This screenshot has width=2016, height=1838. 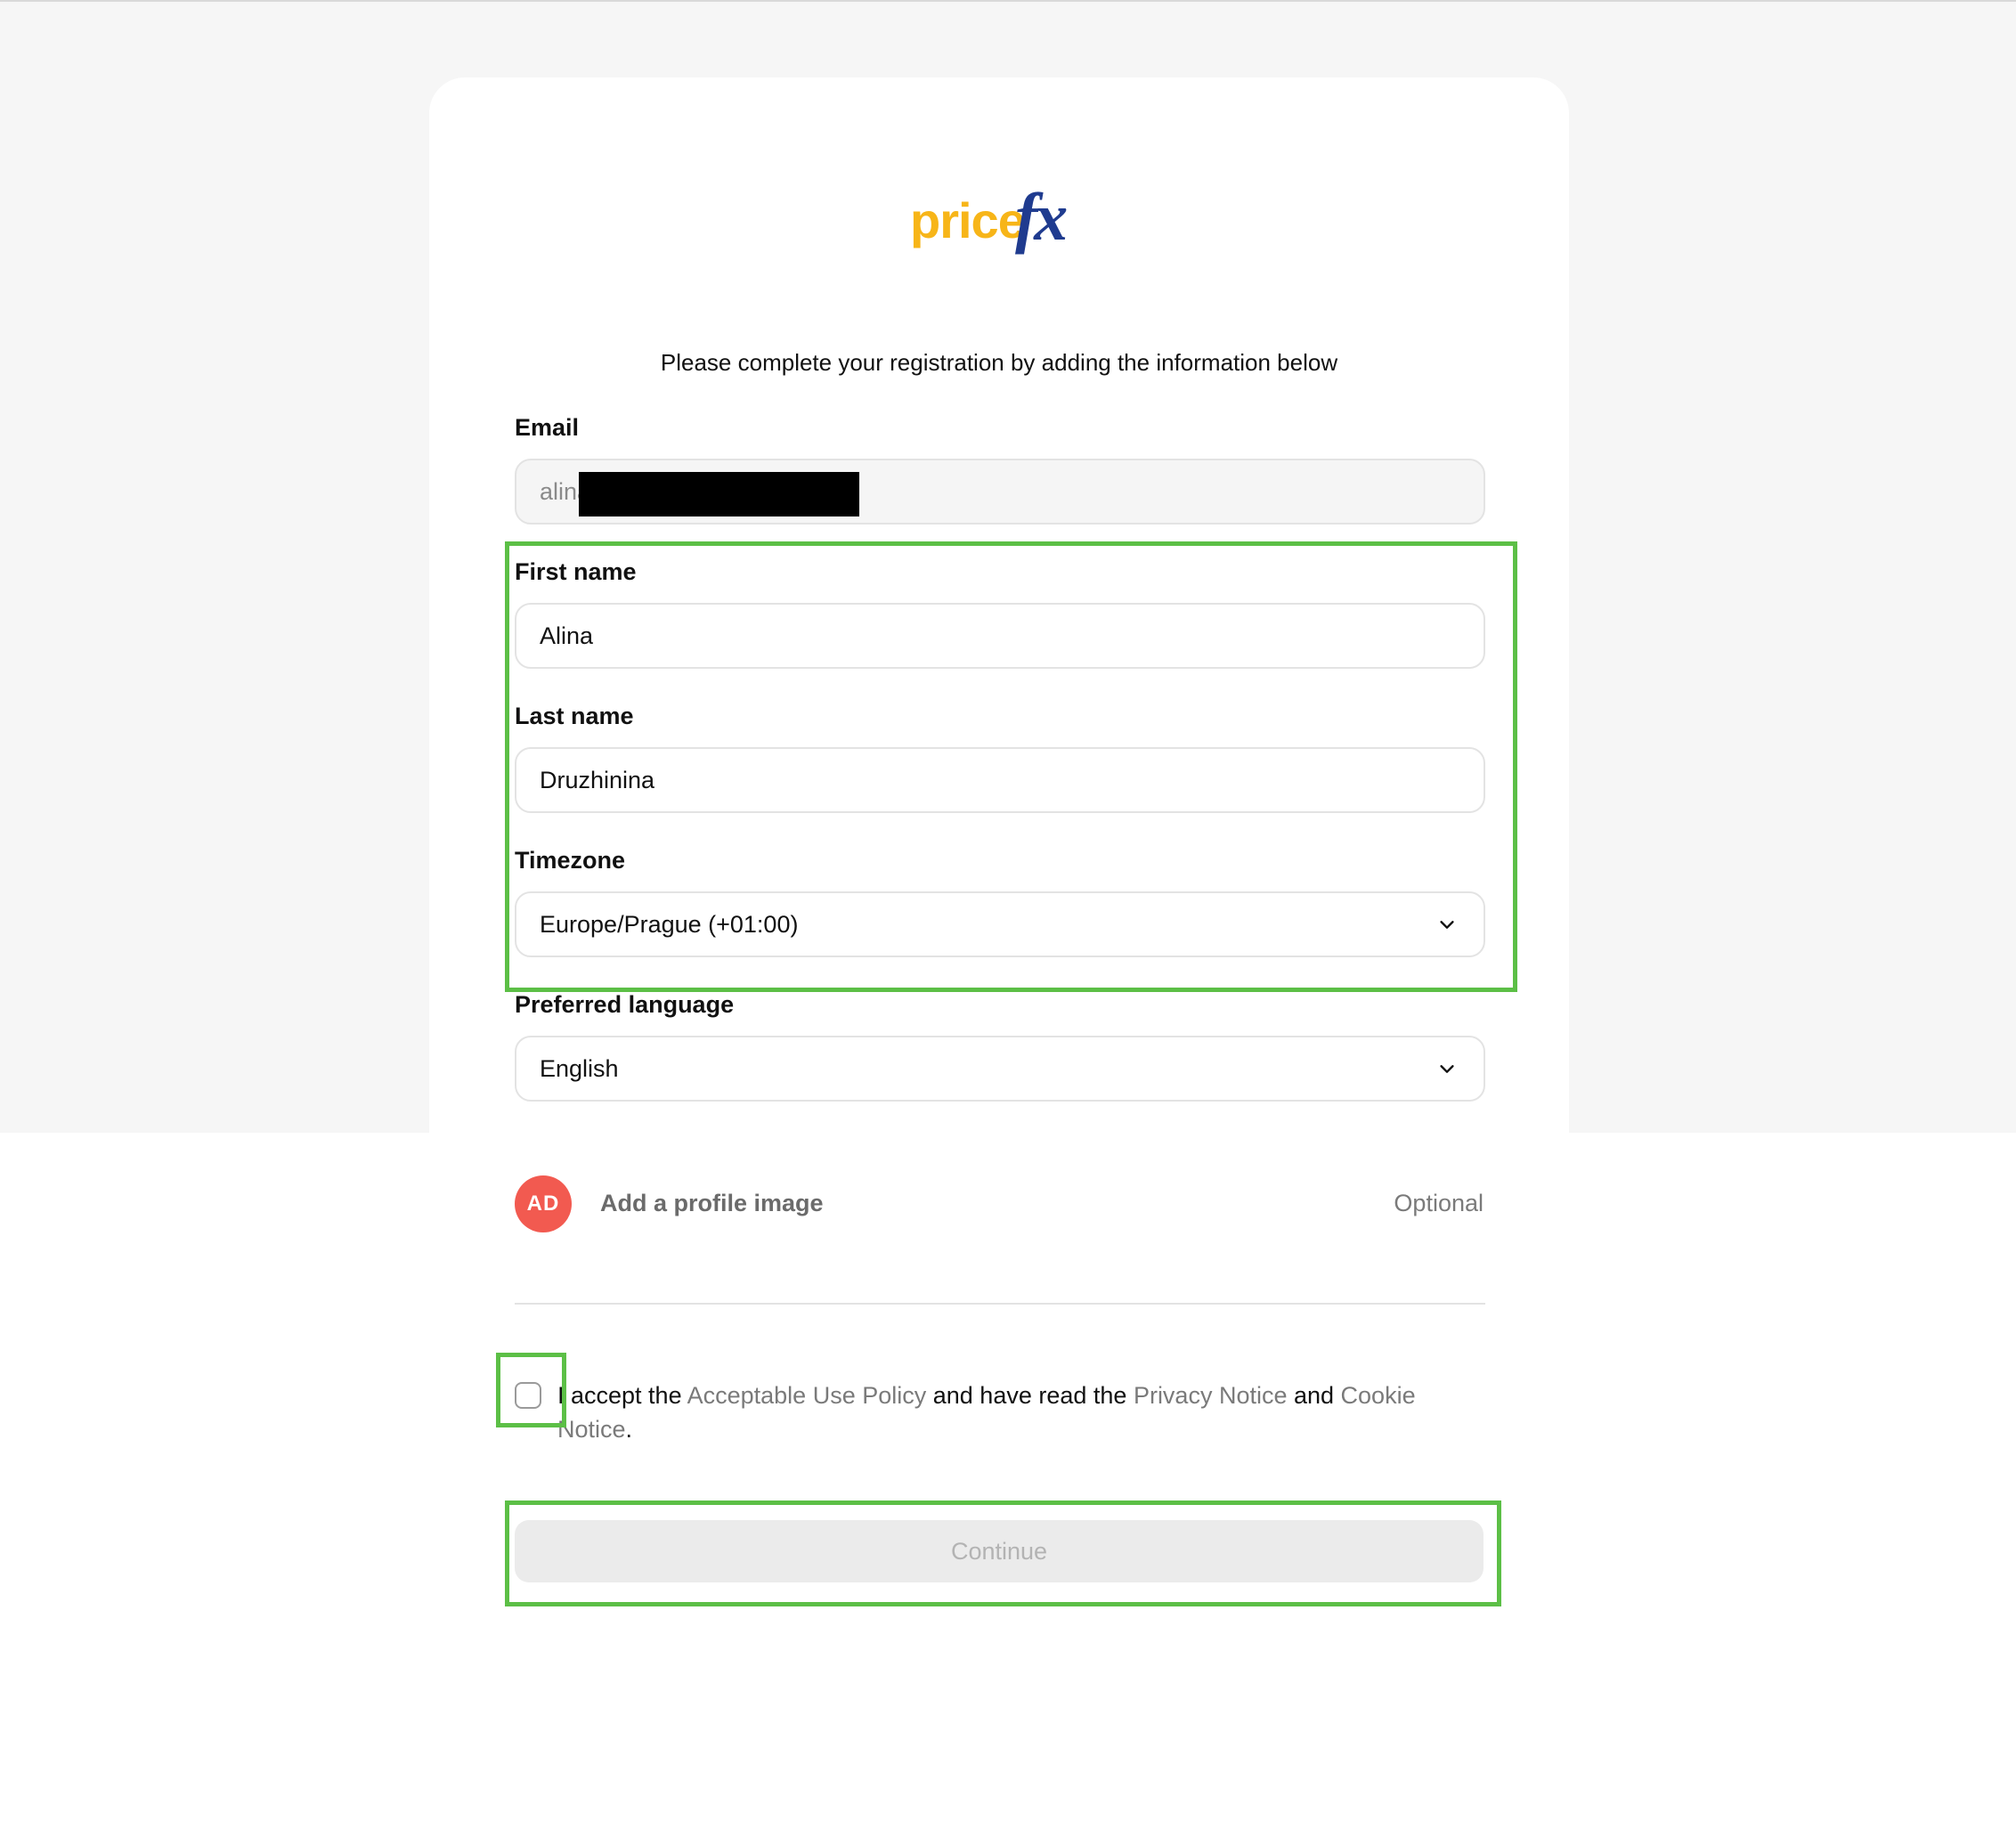 I want to click on accept-terms-checkbox, so click(x=528, y=1396).